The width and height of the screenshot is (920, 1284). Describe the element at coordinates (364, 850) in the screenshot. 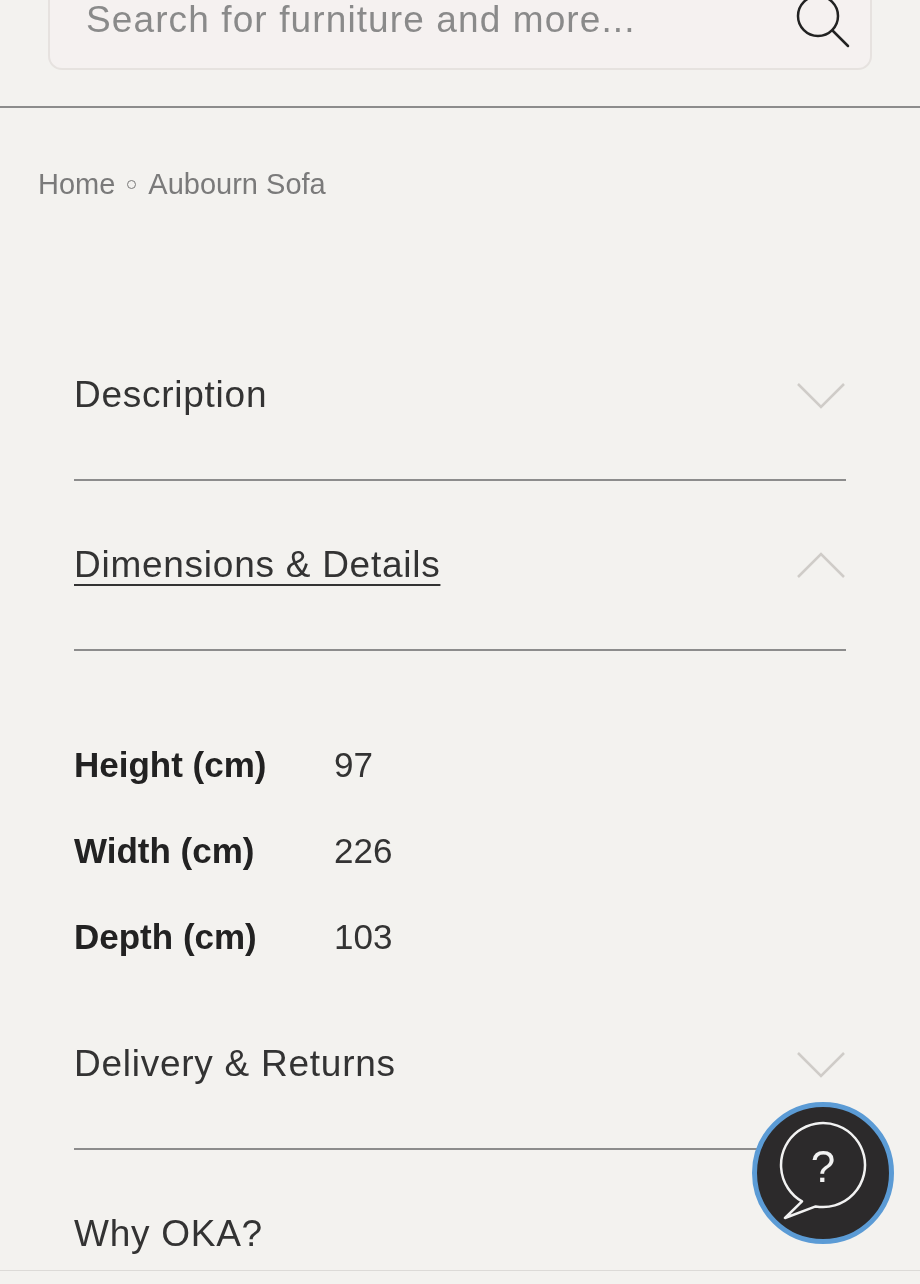

I see `detail-value: 226` at that location.